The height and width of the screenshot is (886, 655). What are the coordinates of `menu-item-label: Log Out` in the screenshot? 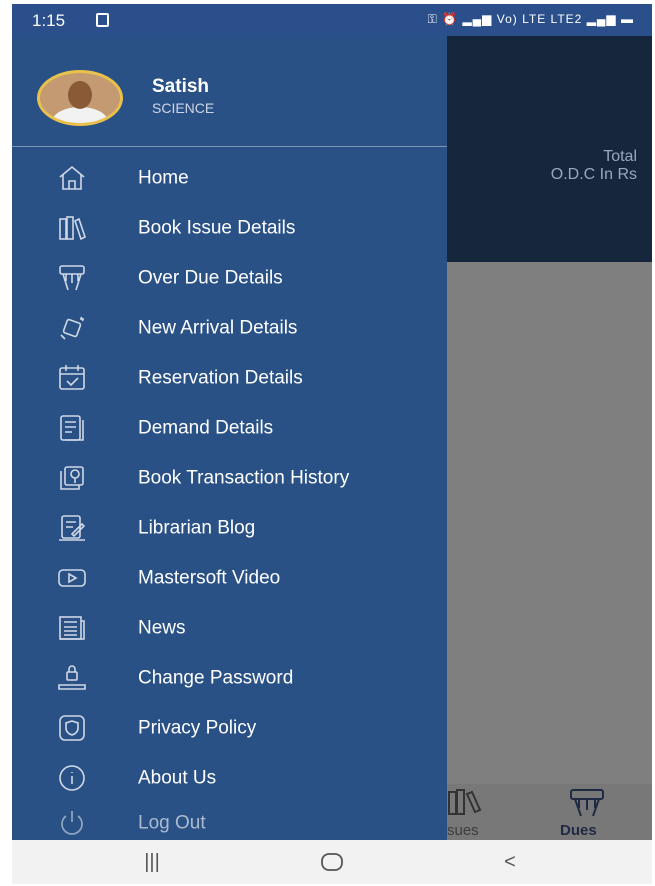 It's located at (172, 823).